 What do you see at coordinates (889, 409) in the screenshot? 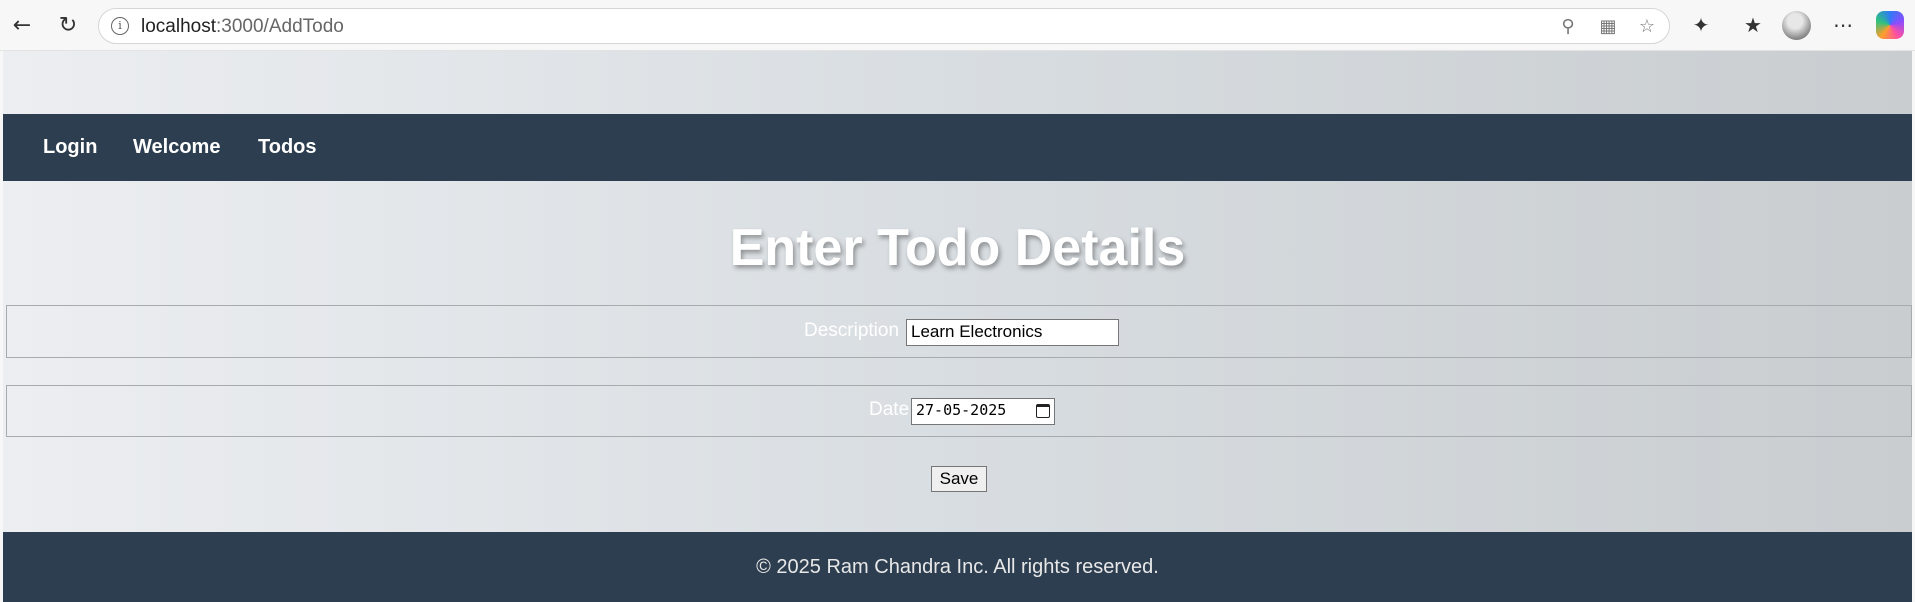
I see `date-label: Date` at bounding box center [889, 409].